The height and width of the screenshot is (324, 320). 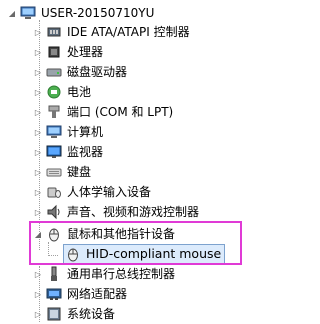 I want to click on tree-item-network: ▷ 网络适配器, so click(x=157, y=294).